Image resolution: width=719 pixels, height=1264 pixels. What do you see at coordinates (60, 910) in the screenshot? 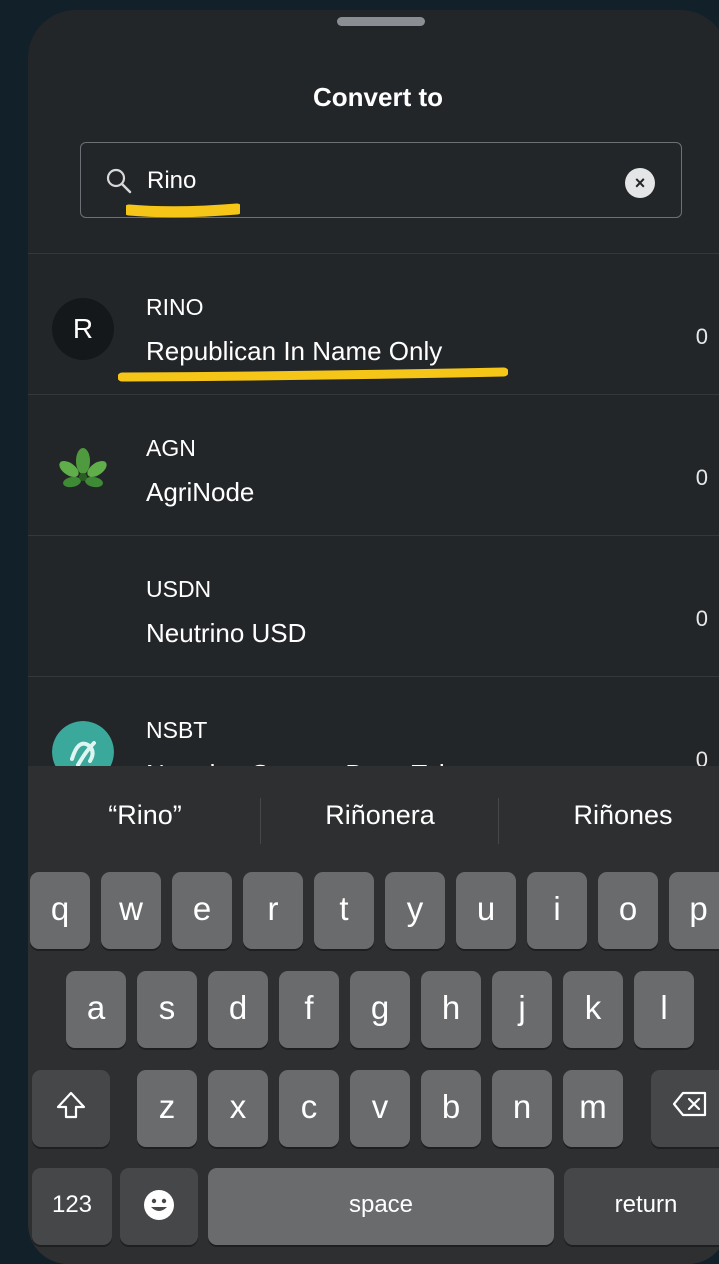
I see `key-q: q` at bounding box center [60, 910].